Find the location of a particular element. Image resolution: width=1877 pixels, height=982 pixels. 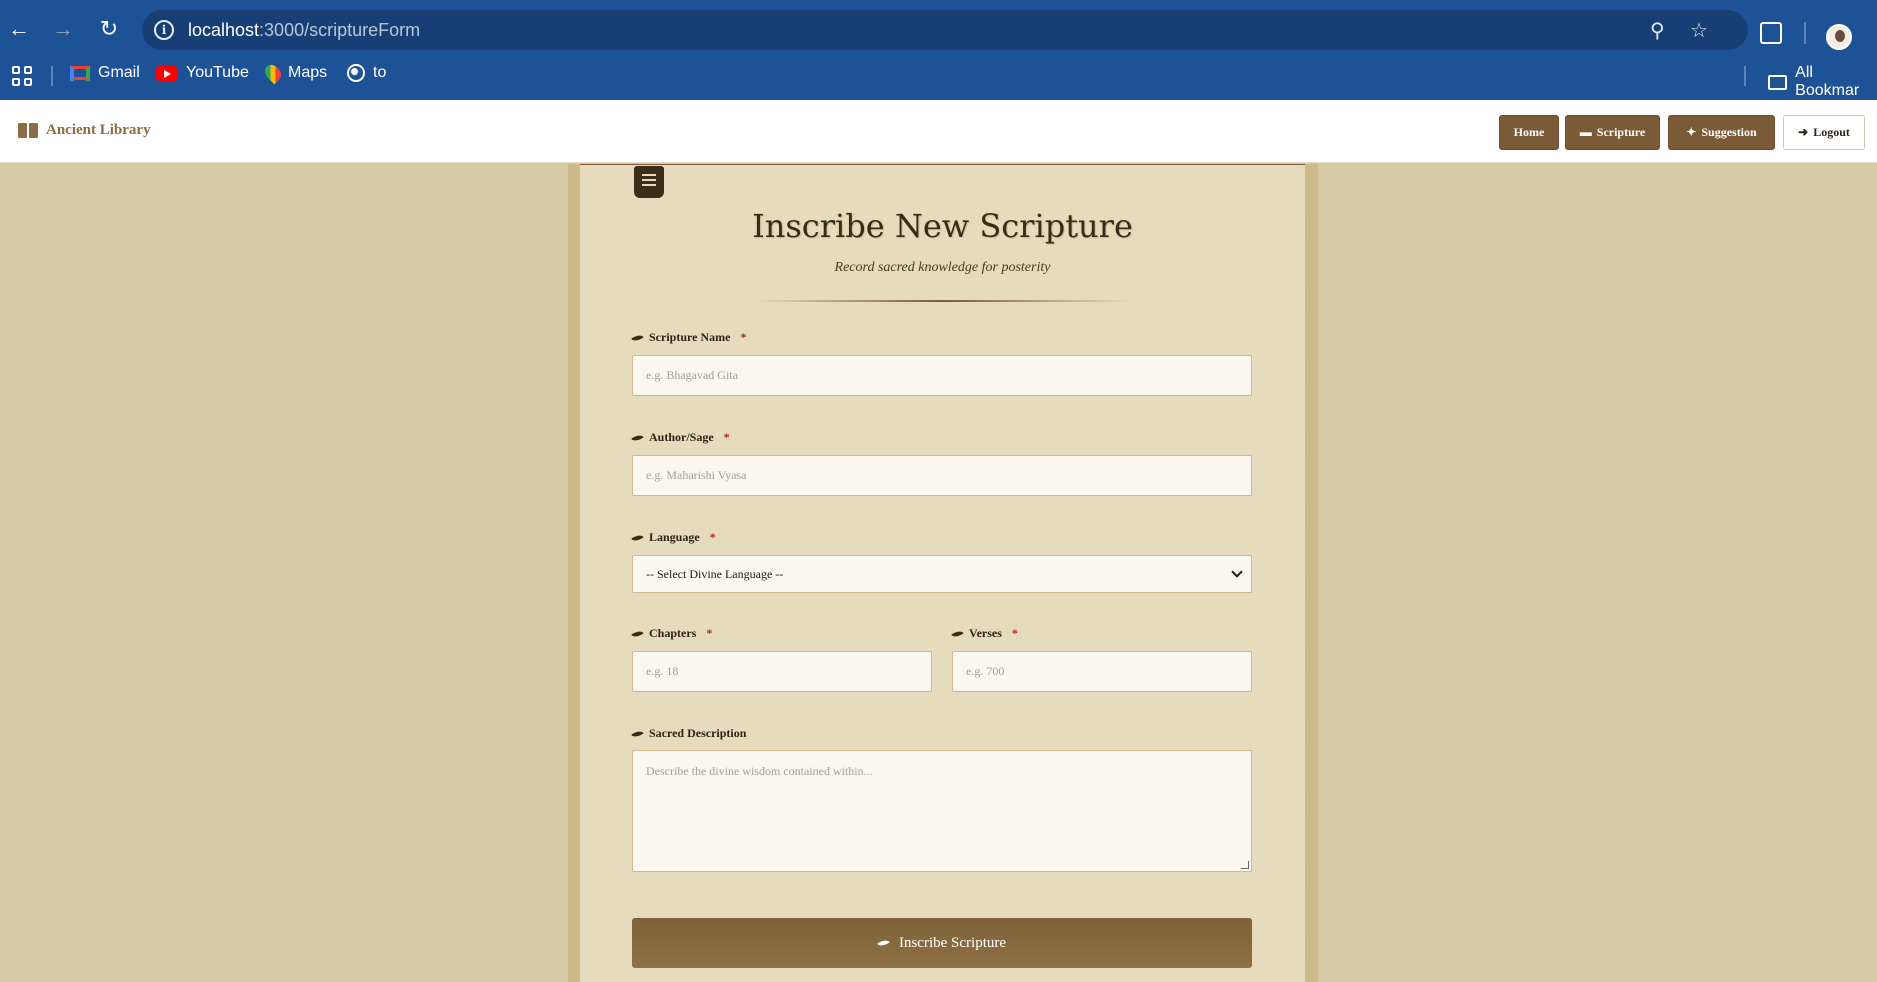

bookmark-label: Gmail is located at coordinates (119, 72).